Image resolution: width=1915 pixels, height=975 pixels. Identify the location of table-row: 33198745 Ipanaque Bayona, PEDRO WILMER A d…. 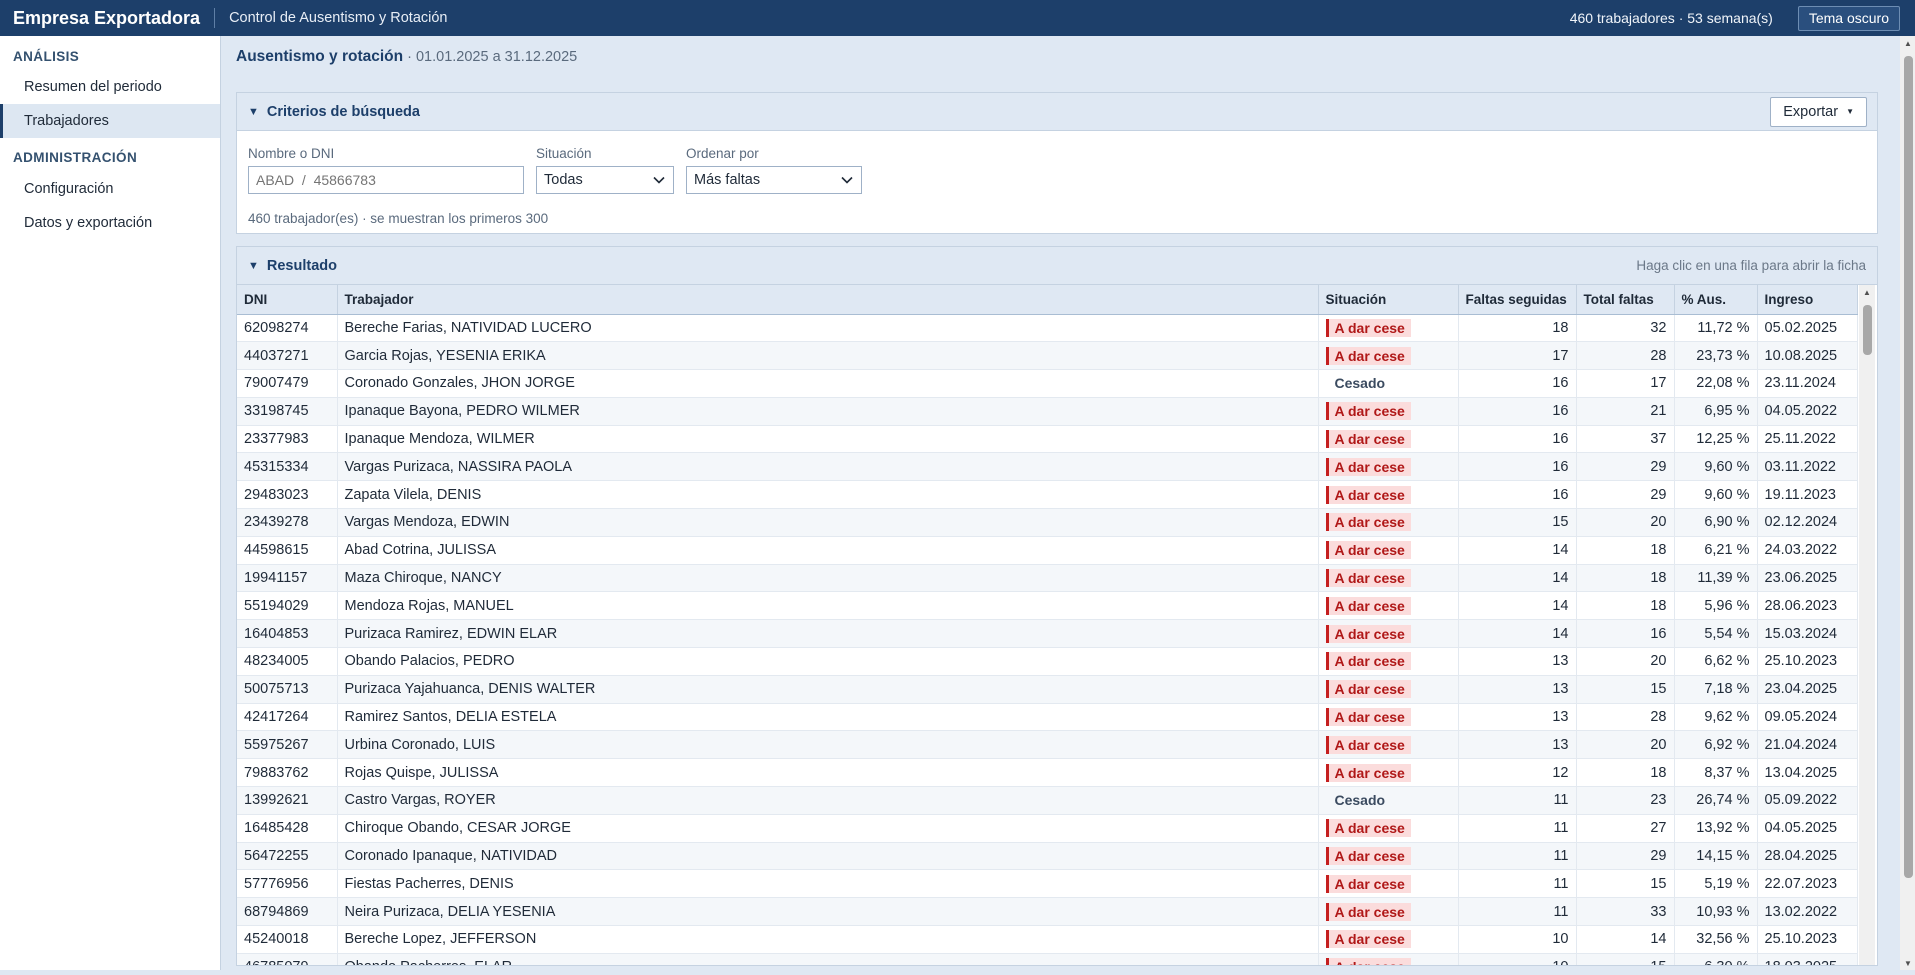
(1047, 411).